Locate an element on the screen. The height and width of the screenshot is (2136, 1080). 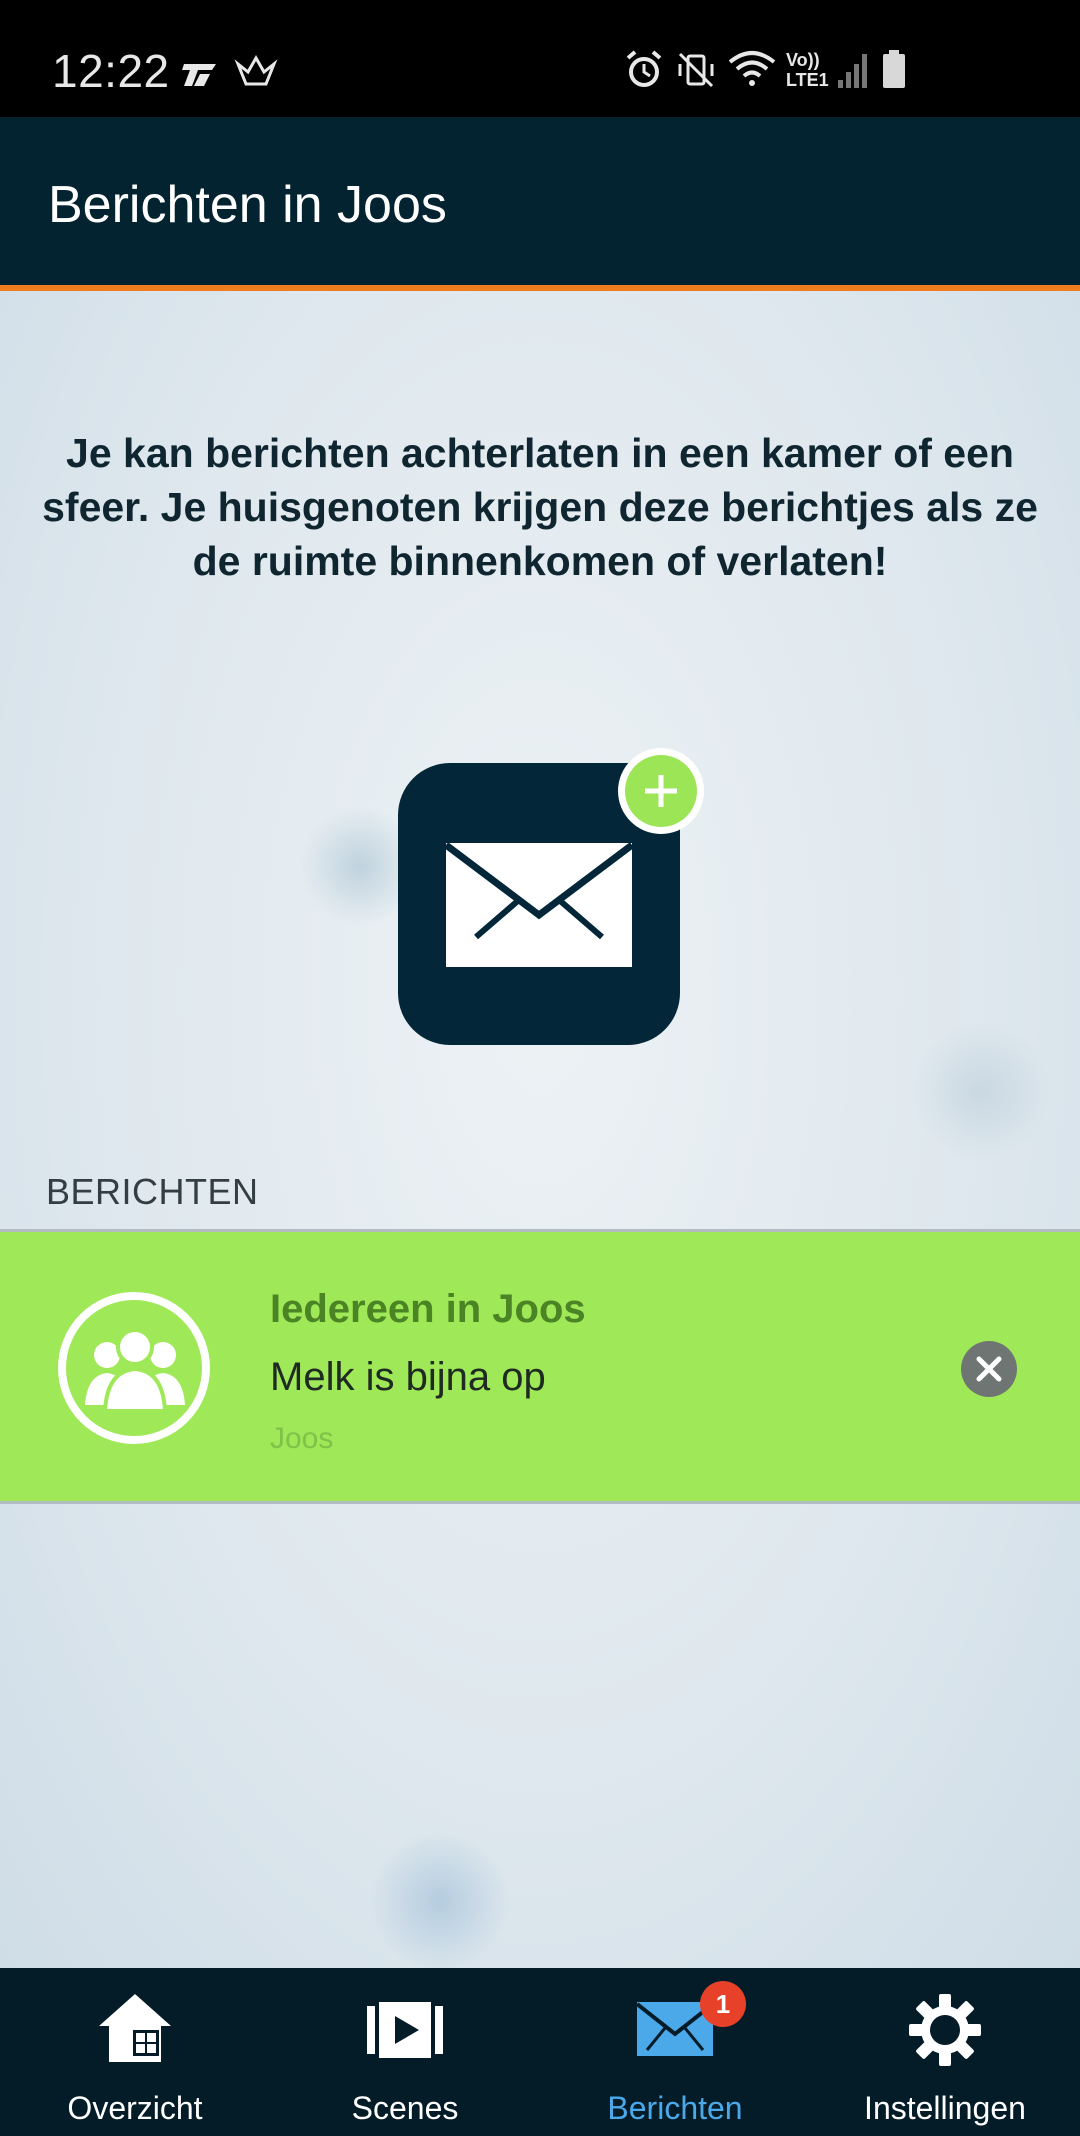
app-notification-icon is located at coordinates (199, 75).